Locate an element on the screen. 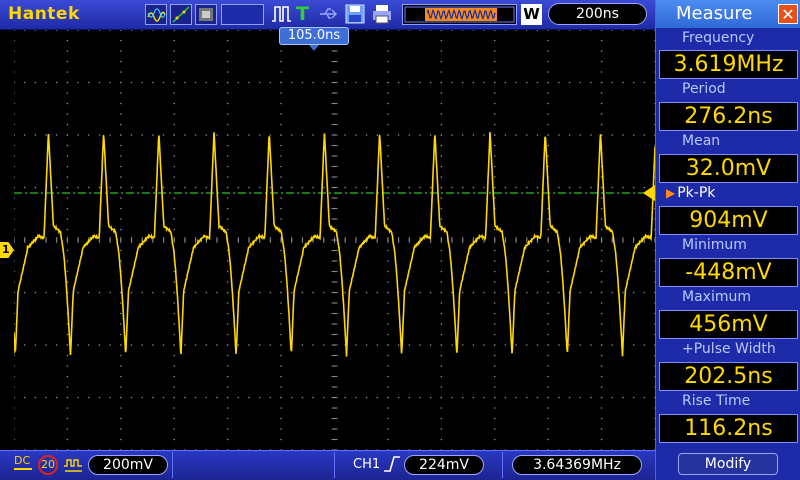 The image size is (800, 480). trigger-source: CH1 is located at coordinates (367, 464).